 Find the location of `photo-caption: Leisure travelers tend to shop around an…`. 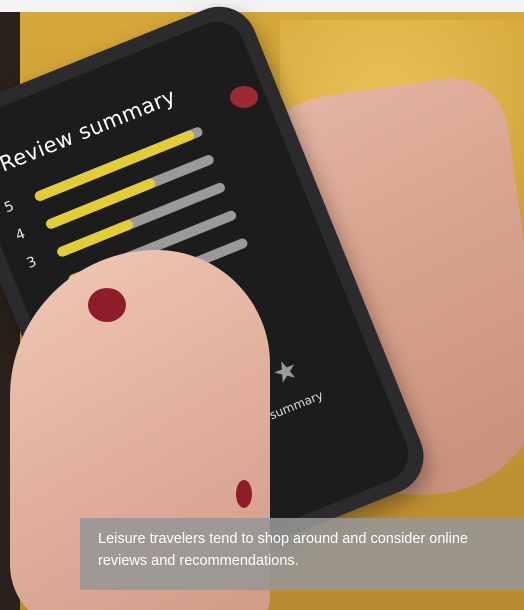

photo-caption: Leisure travelers tend to shop around an… is located at coordinates (302, 554).